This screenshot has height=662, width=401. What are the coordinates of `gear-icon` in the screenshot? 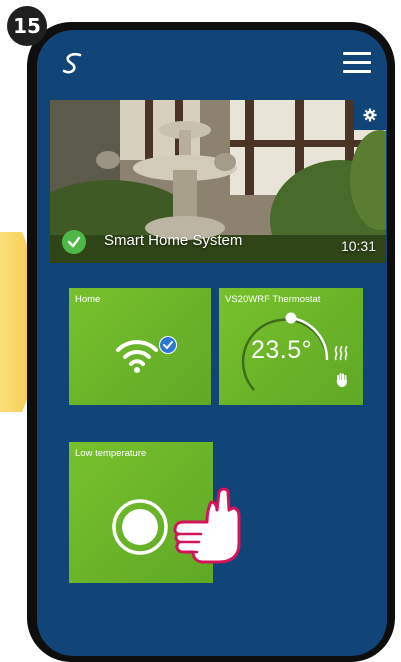 It's located at (370, 115).